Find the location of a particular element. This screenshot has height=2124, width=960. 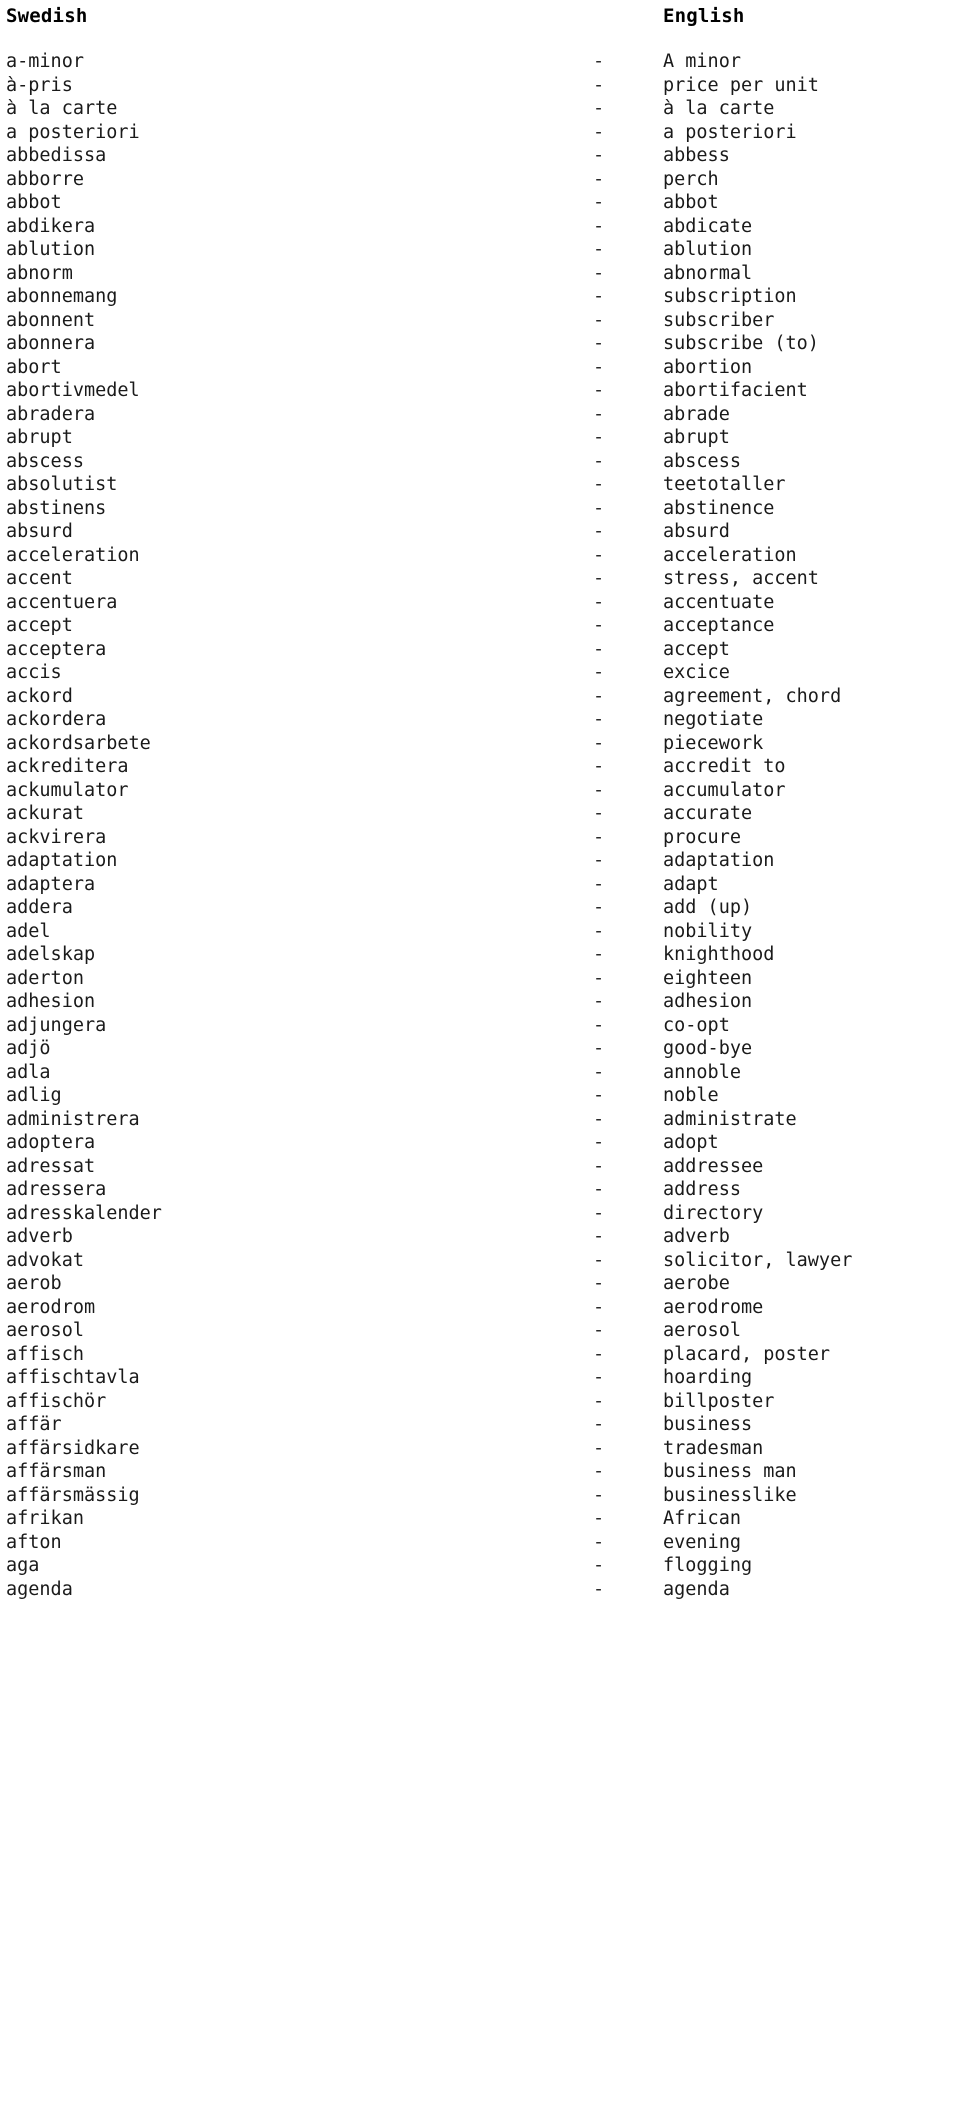

english-translation: teetotaller is located at coordinates (724, 484).